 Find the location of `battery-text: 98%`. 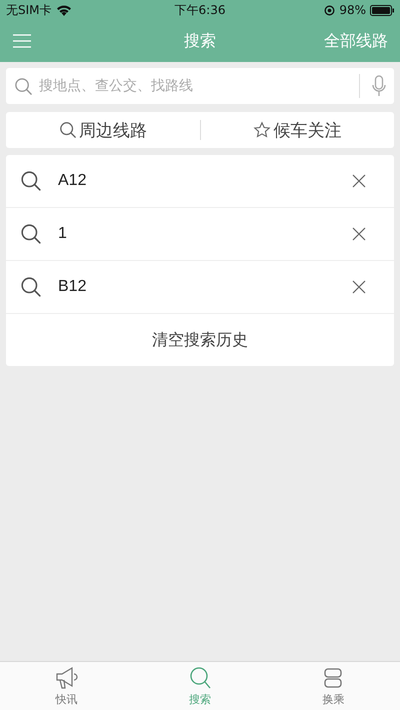

battery-text: 98% is located at coordinates (352, 10).